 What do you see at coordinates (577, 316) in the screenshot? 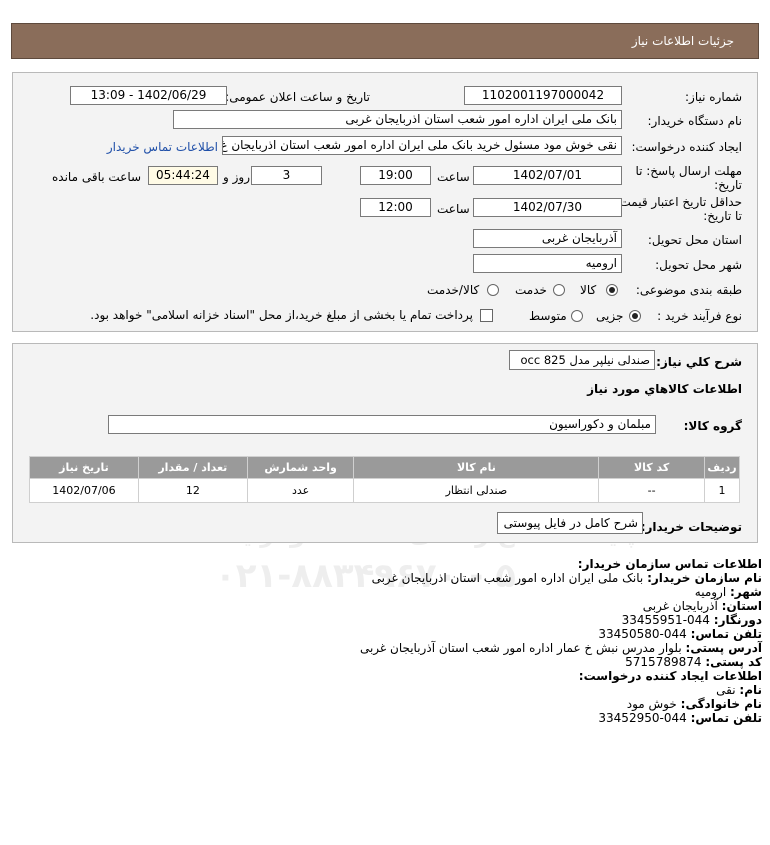
I see `process-radio-medium` at bounding box center [577, 316].